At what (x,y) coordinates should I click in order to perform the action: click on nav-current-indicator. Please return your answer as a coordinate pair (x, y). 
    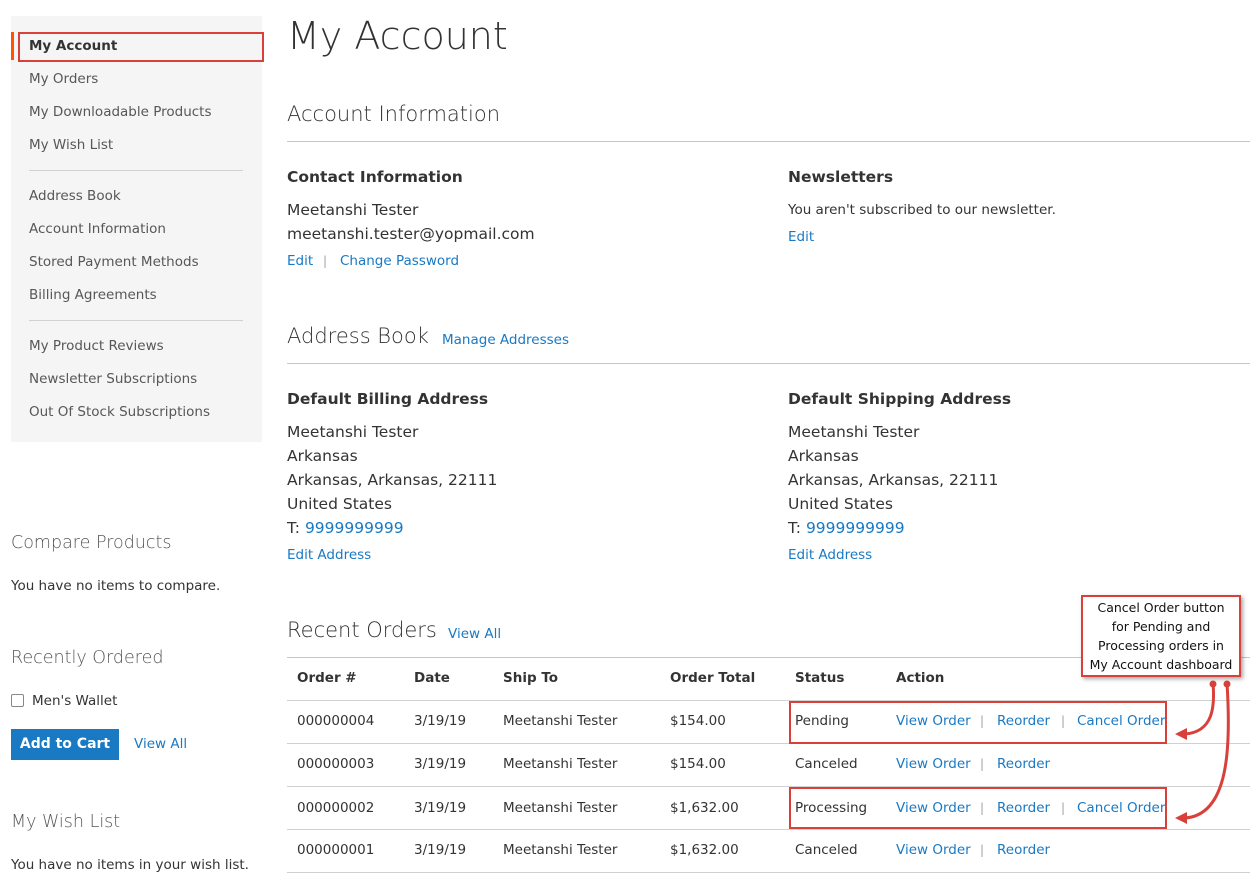
    Looking at the image, I should click on (12, 46).